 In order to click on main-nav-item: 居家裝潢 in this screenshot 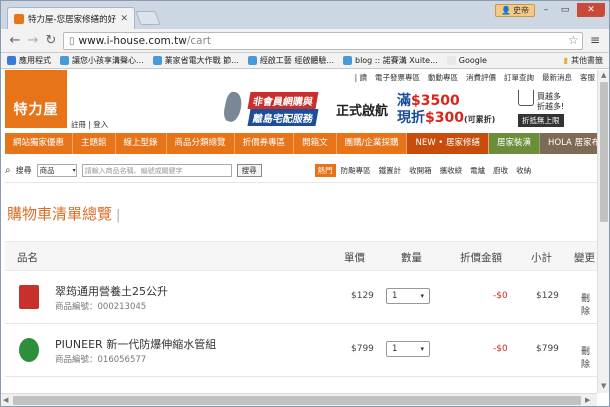, I will do `click(515, 143)`.